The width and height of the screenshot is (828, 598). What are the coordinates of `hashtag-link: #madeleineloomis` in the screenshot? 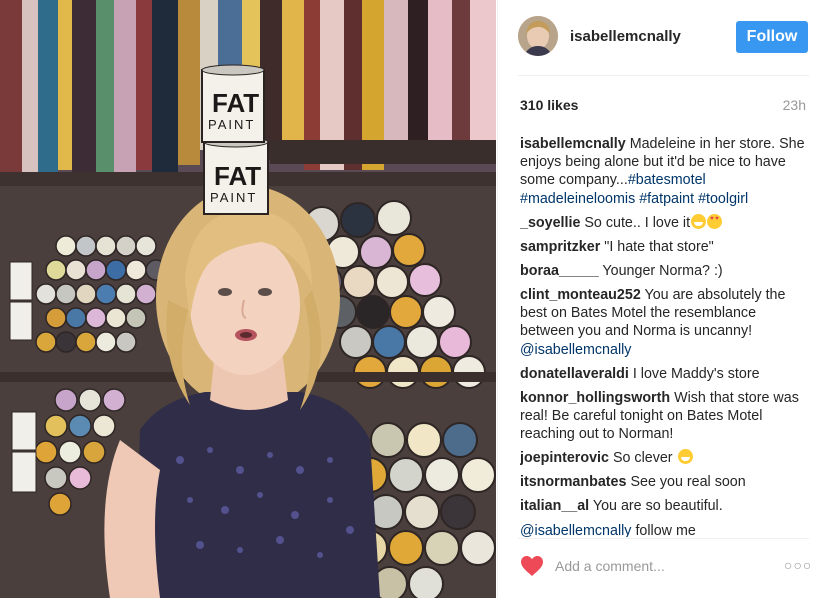 It's located at (577, 199).